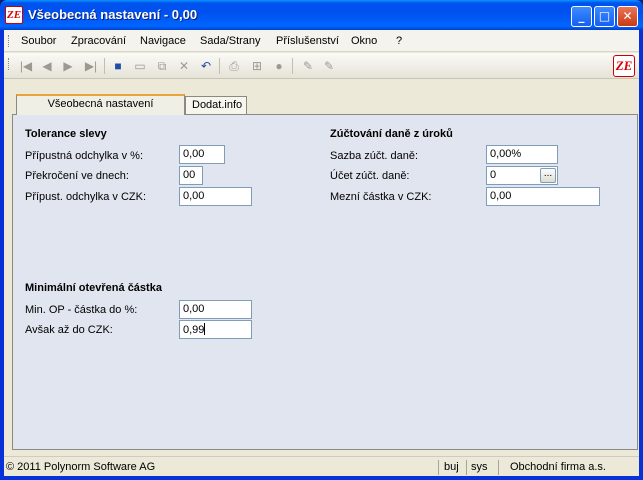 The image size is (643, 480). Describe the element at coordinates (558, 467) in the screenshot. I see `status-company: Obchodní firma a.s.` at that location.